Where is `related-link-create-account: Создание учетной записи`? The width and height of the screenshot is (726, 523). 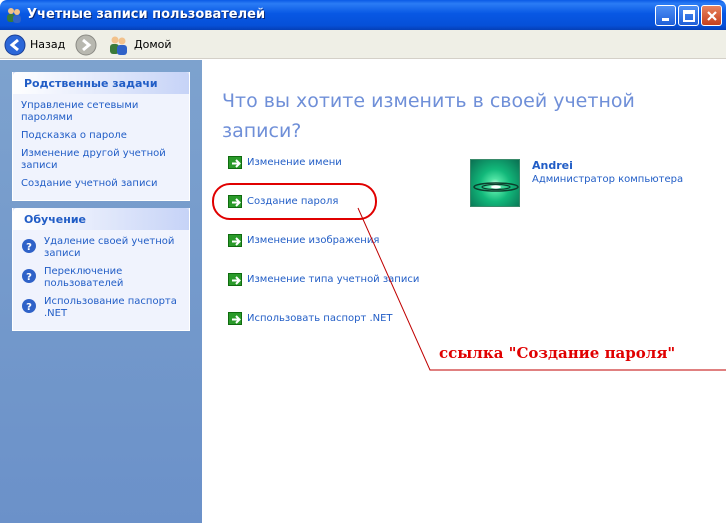
related-link-create-account: Создание учетной записи is located at coordinates (101, 184).